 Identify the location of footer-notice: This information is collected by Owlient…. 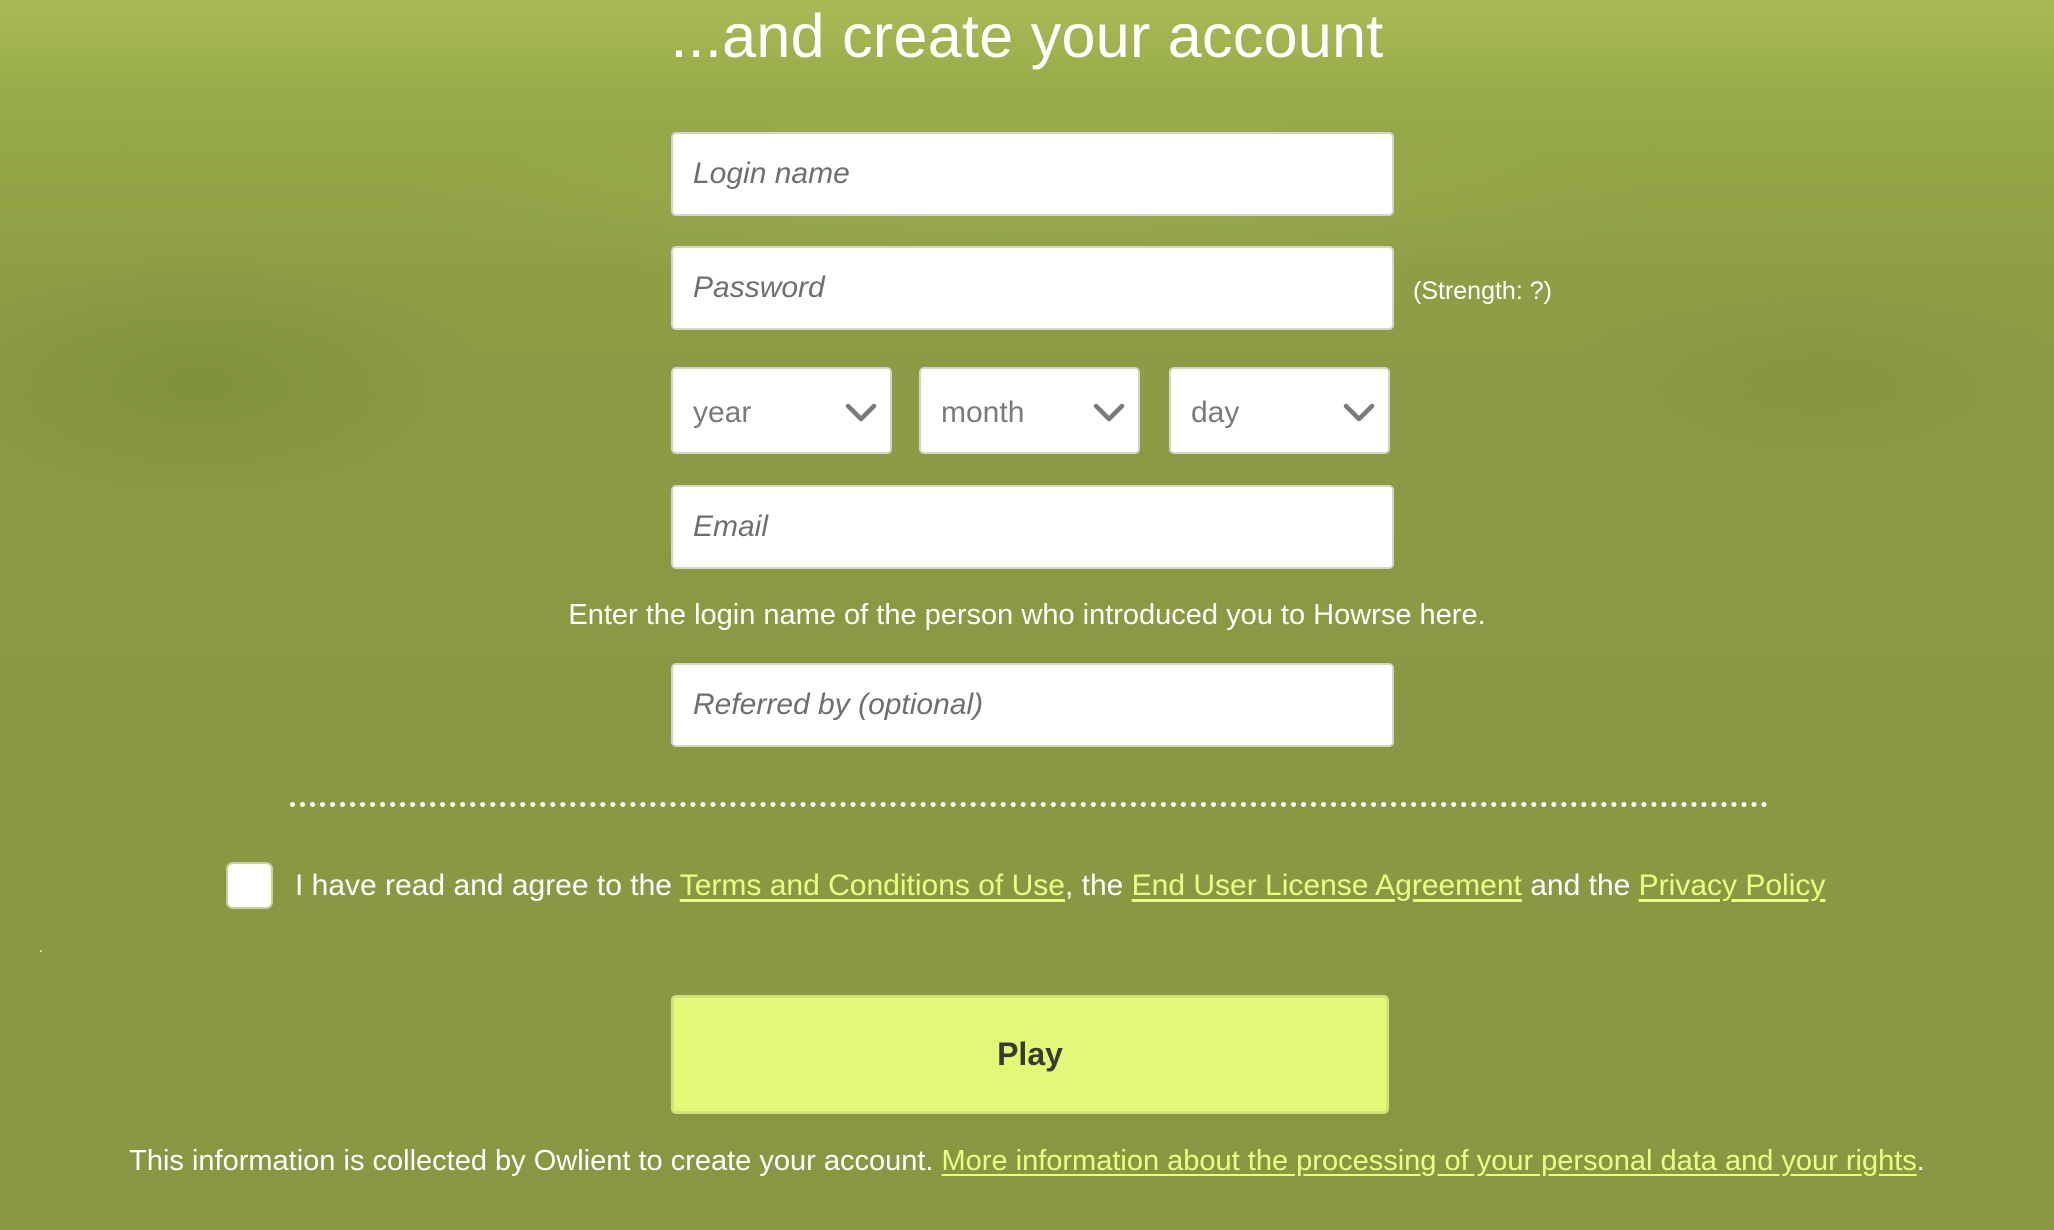
(1027, 1161).